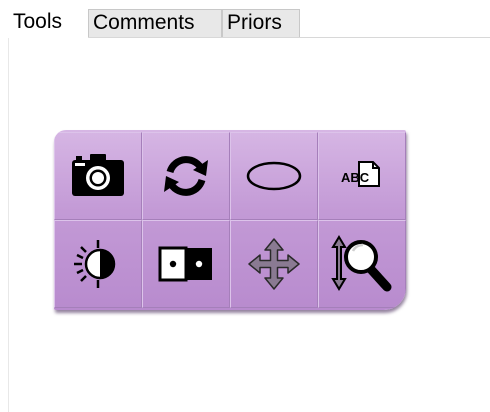 The image size is (490, 412). I want to click on camera-button, so click(98, 176).